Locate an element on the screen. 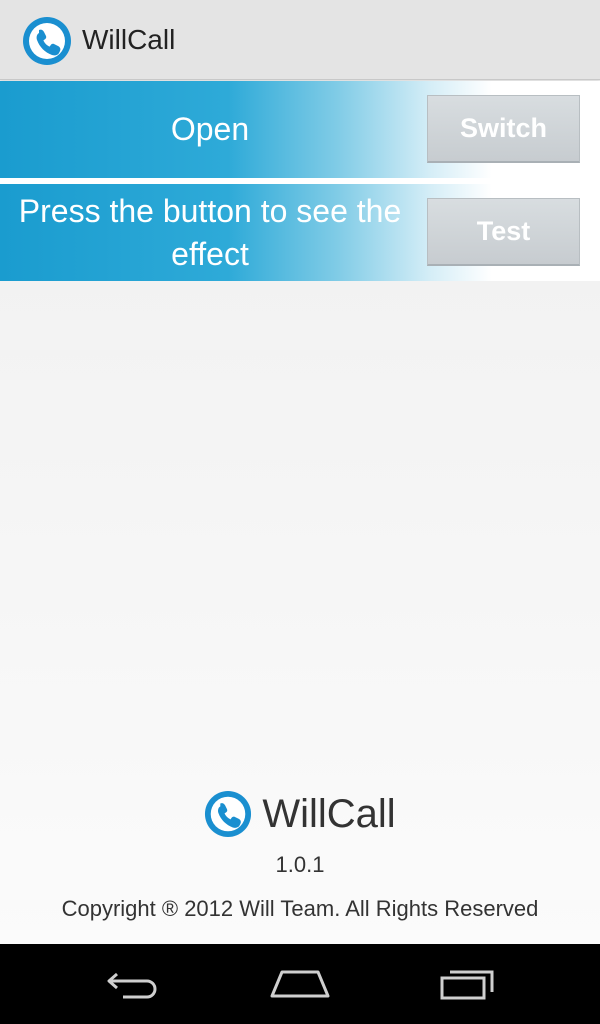 Image resolution: width=600 pixels, height=1024 pixels. home-icon is located at coordinates (300, 984).